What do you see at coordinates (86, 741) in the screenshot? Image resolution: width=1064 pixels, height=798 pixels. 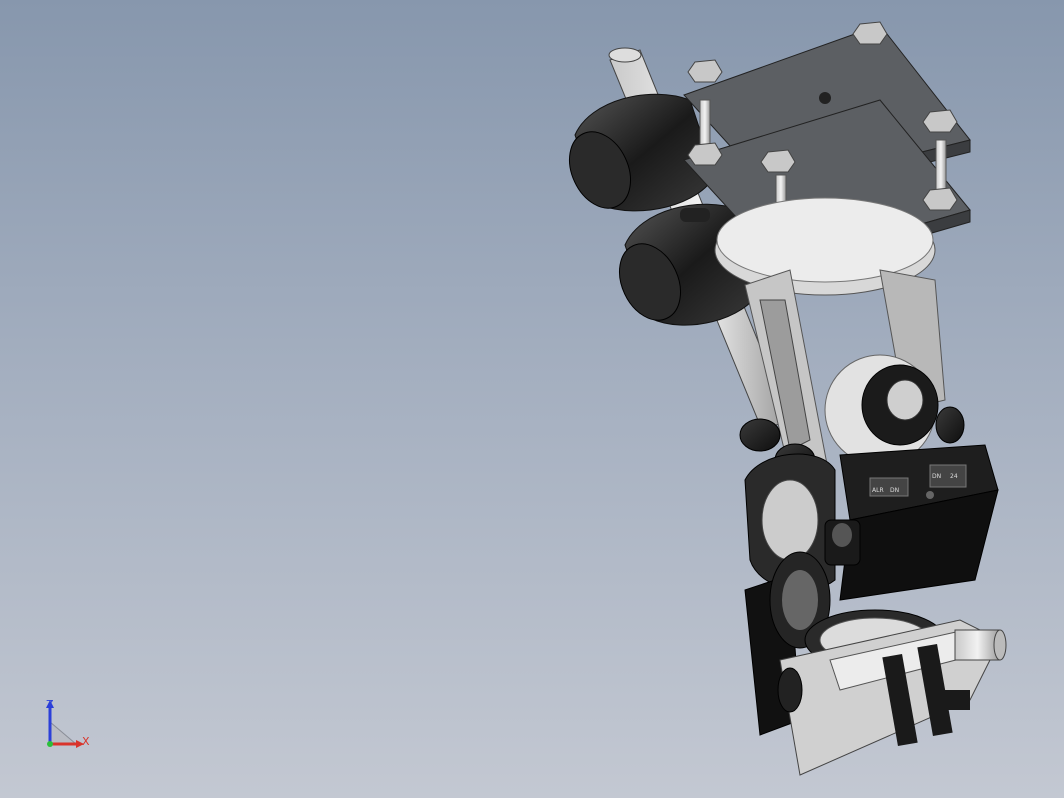 I see `x-axis-label: X` at bounding box center [86, 741].